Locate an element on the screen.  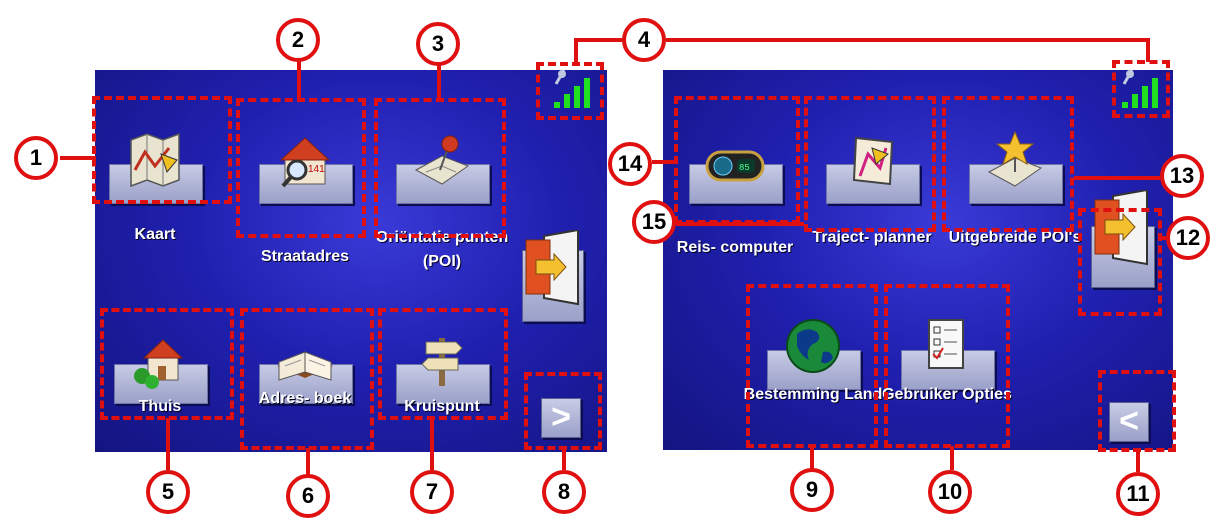
callout-15: 15 is located at coordinates (654, 222).